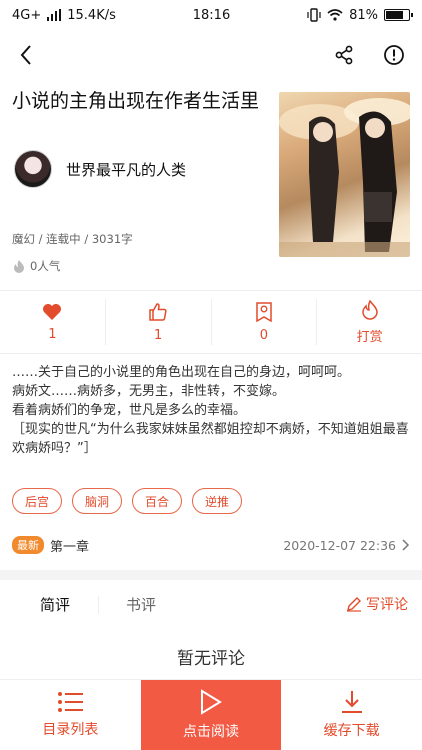  I want to click on share-button, so click(344, 55).